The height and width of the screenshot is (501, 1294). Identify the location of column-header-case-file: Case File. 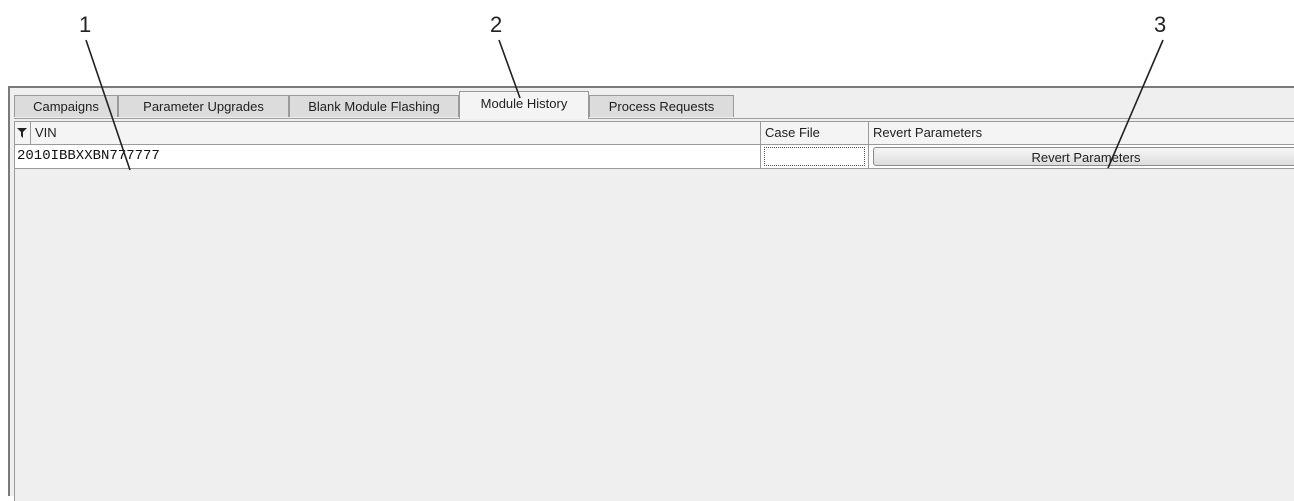
(815, 133).